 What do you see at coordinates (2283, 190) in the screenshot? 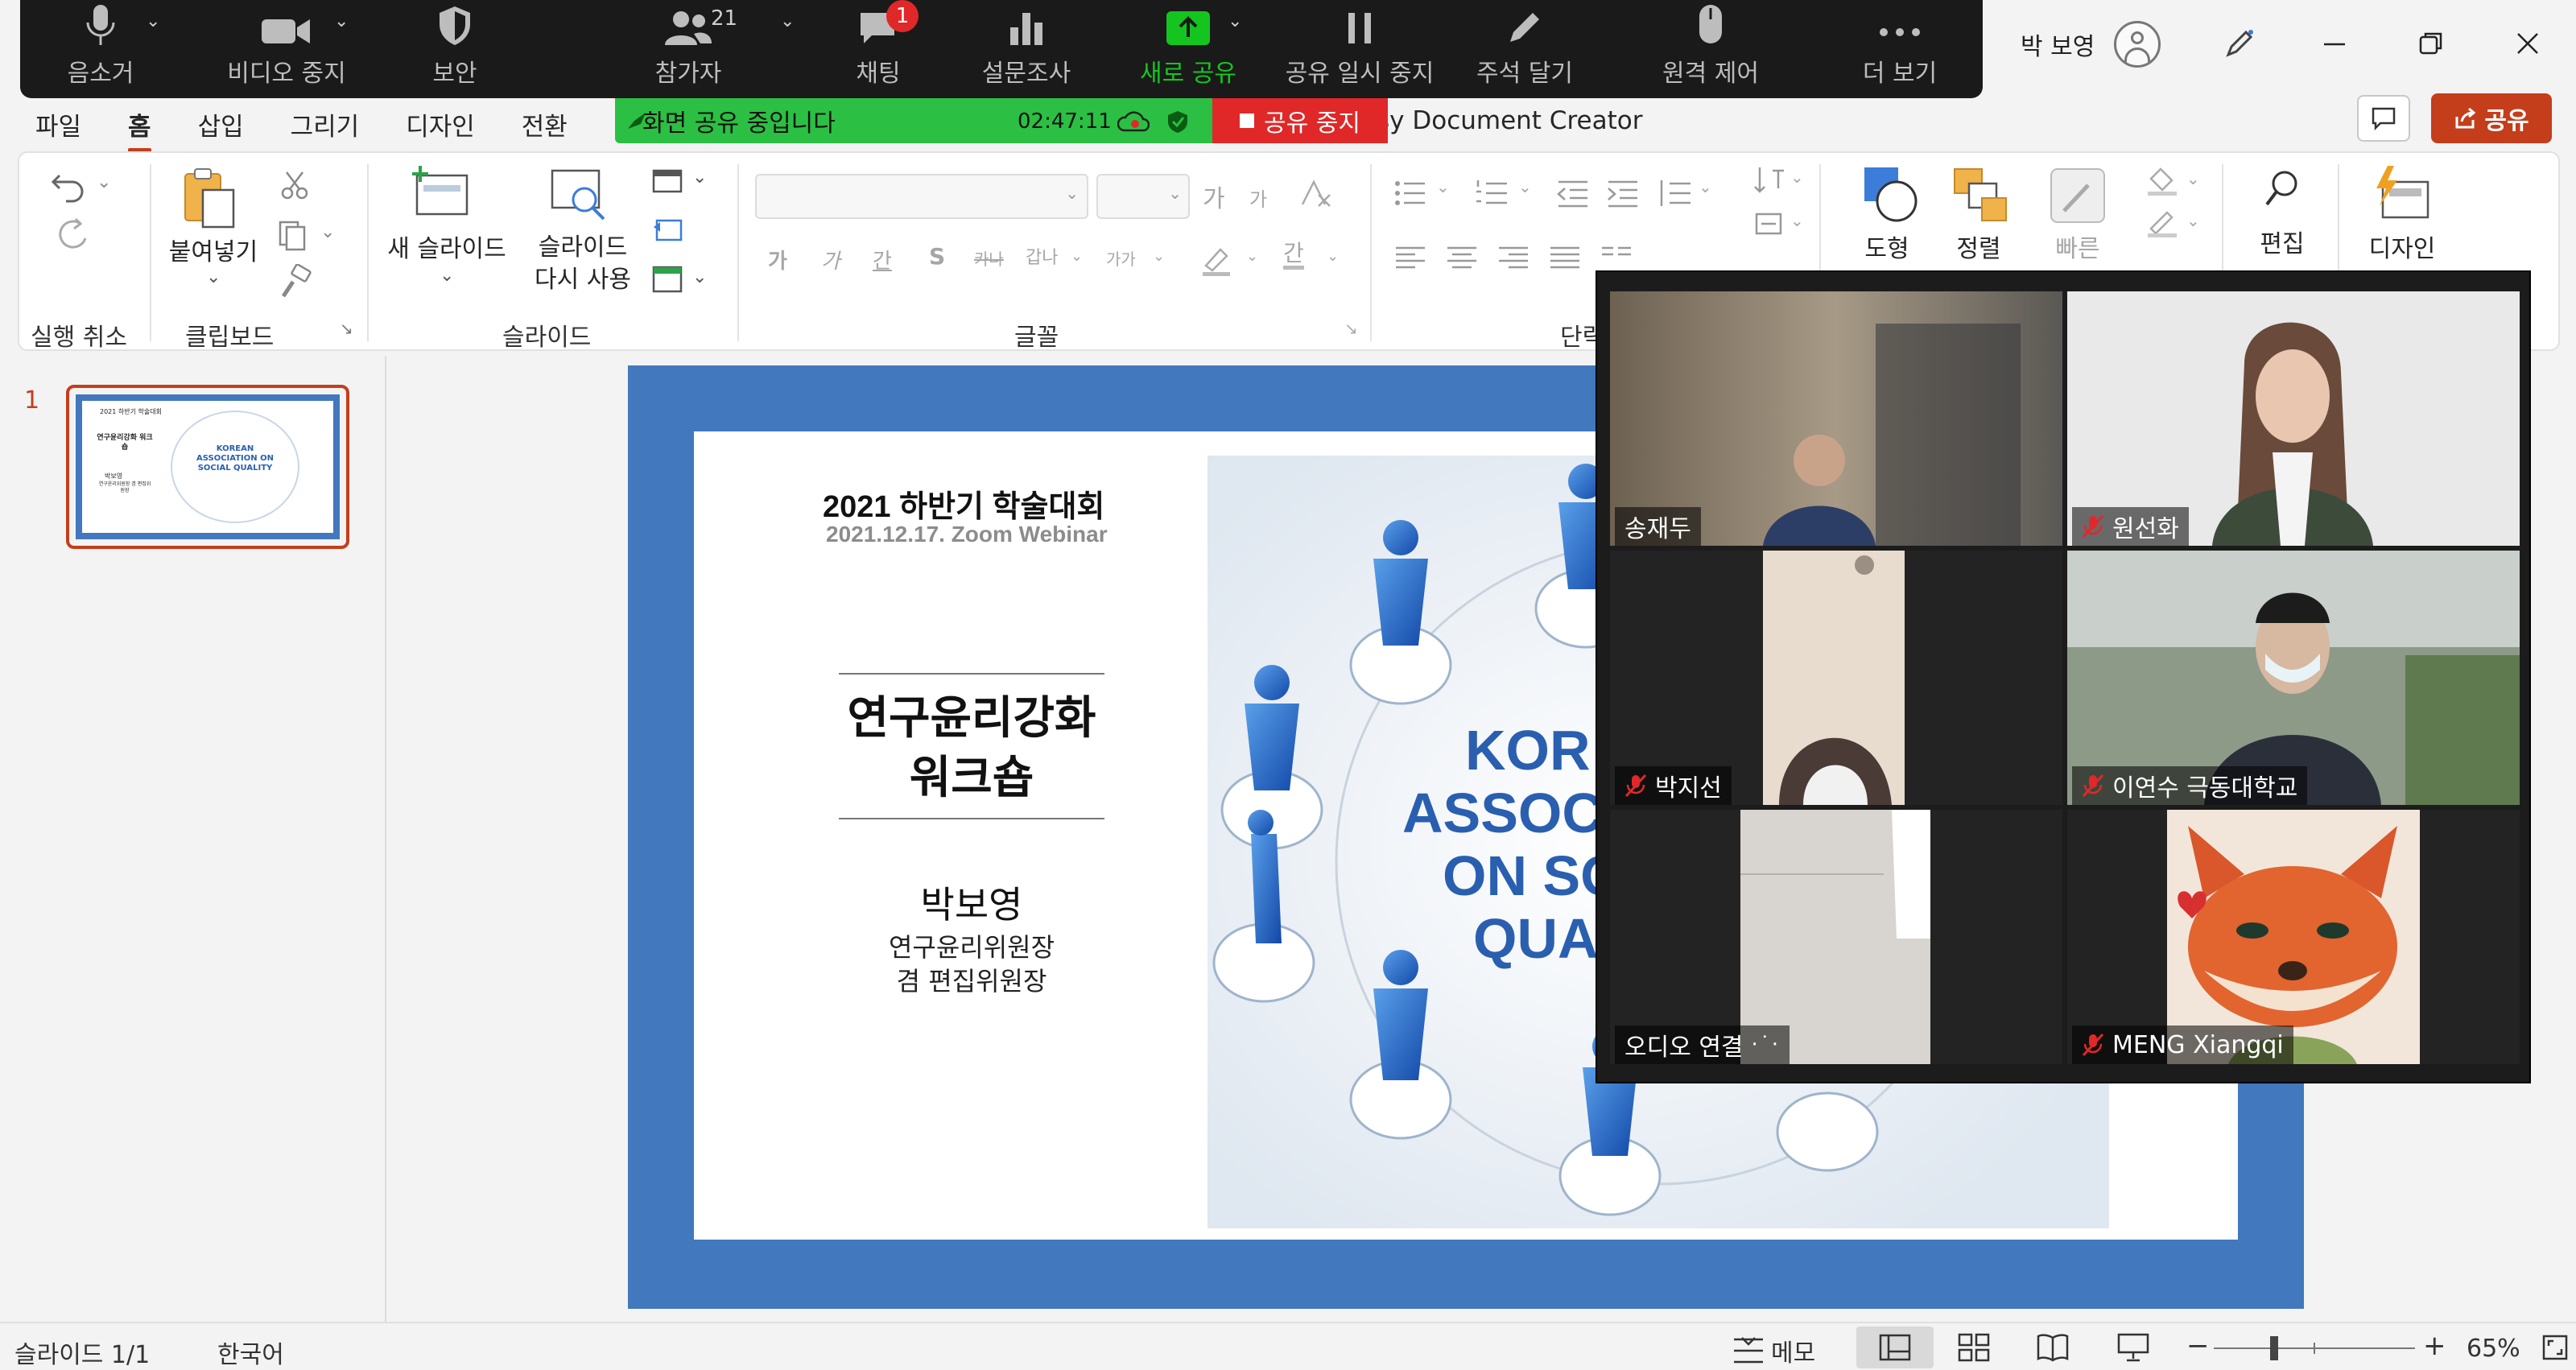
I see `find-icon` at bounding box center [2283, 190].